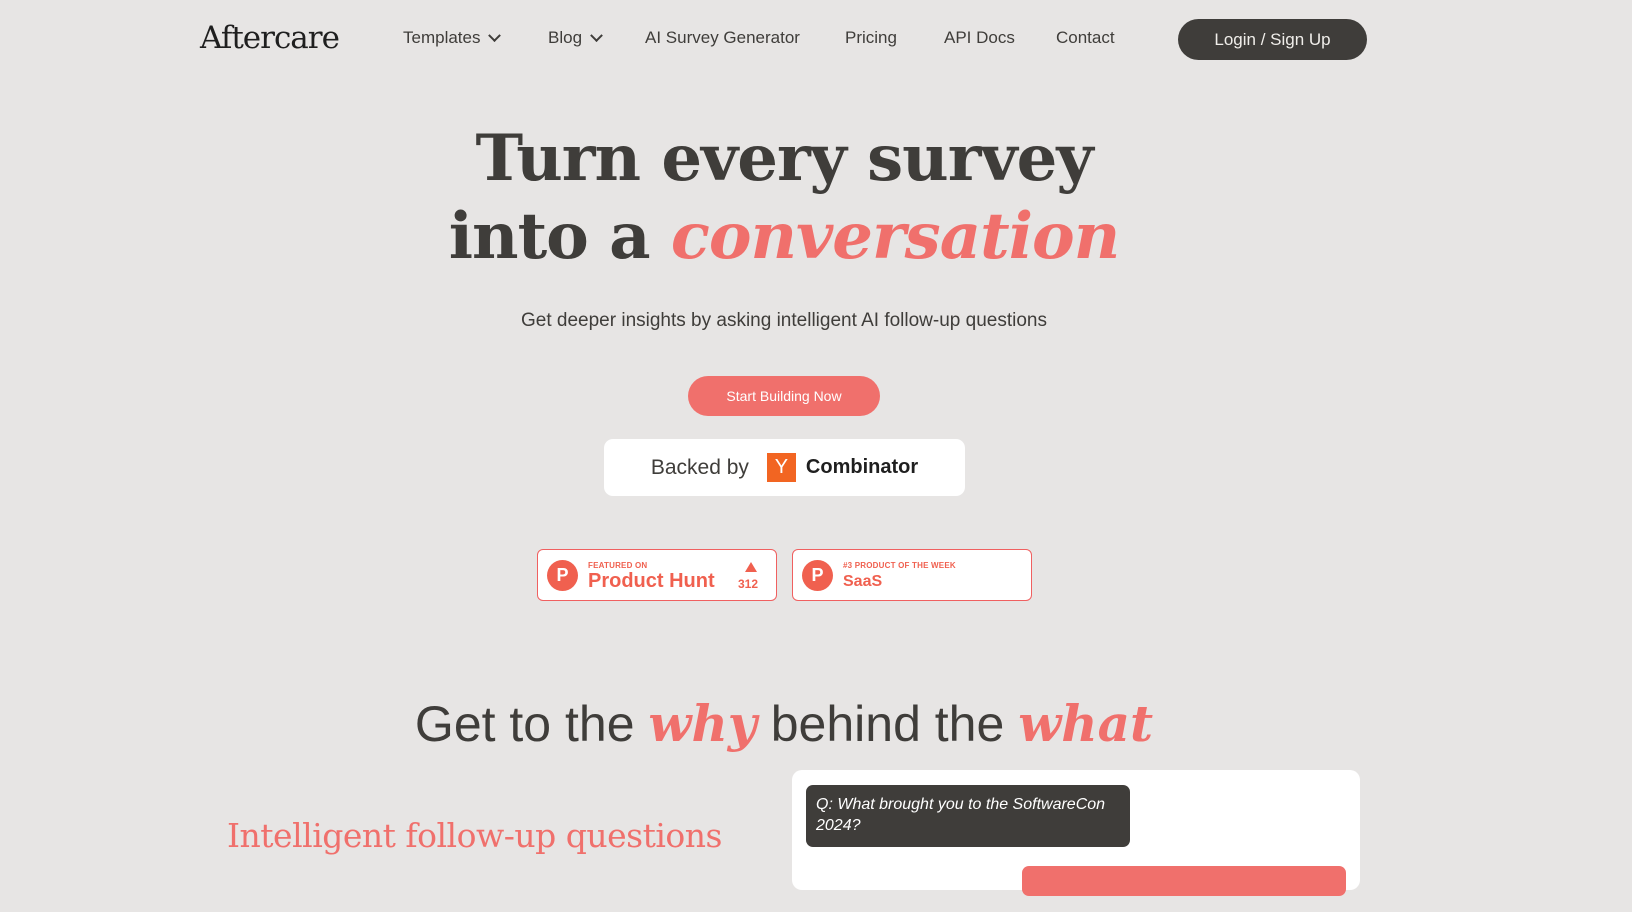 The height and width of the screenshot is (912, 1632). I want to click on nav-item-templates: Templates, so click(452, 38).